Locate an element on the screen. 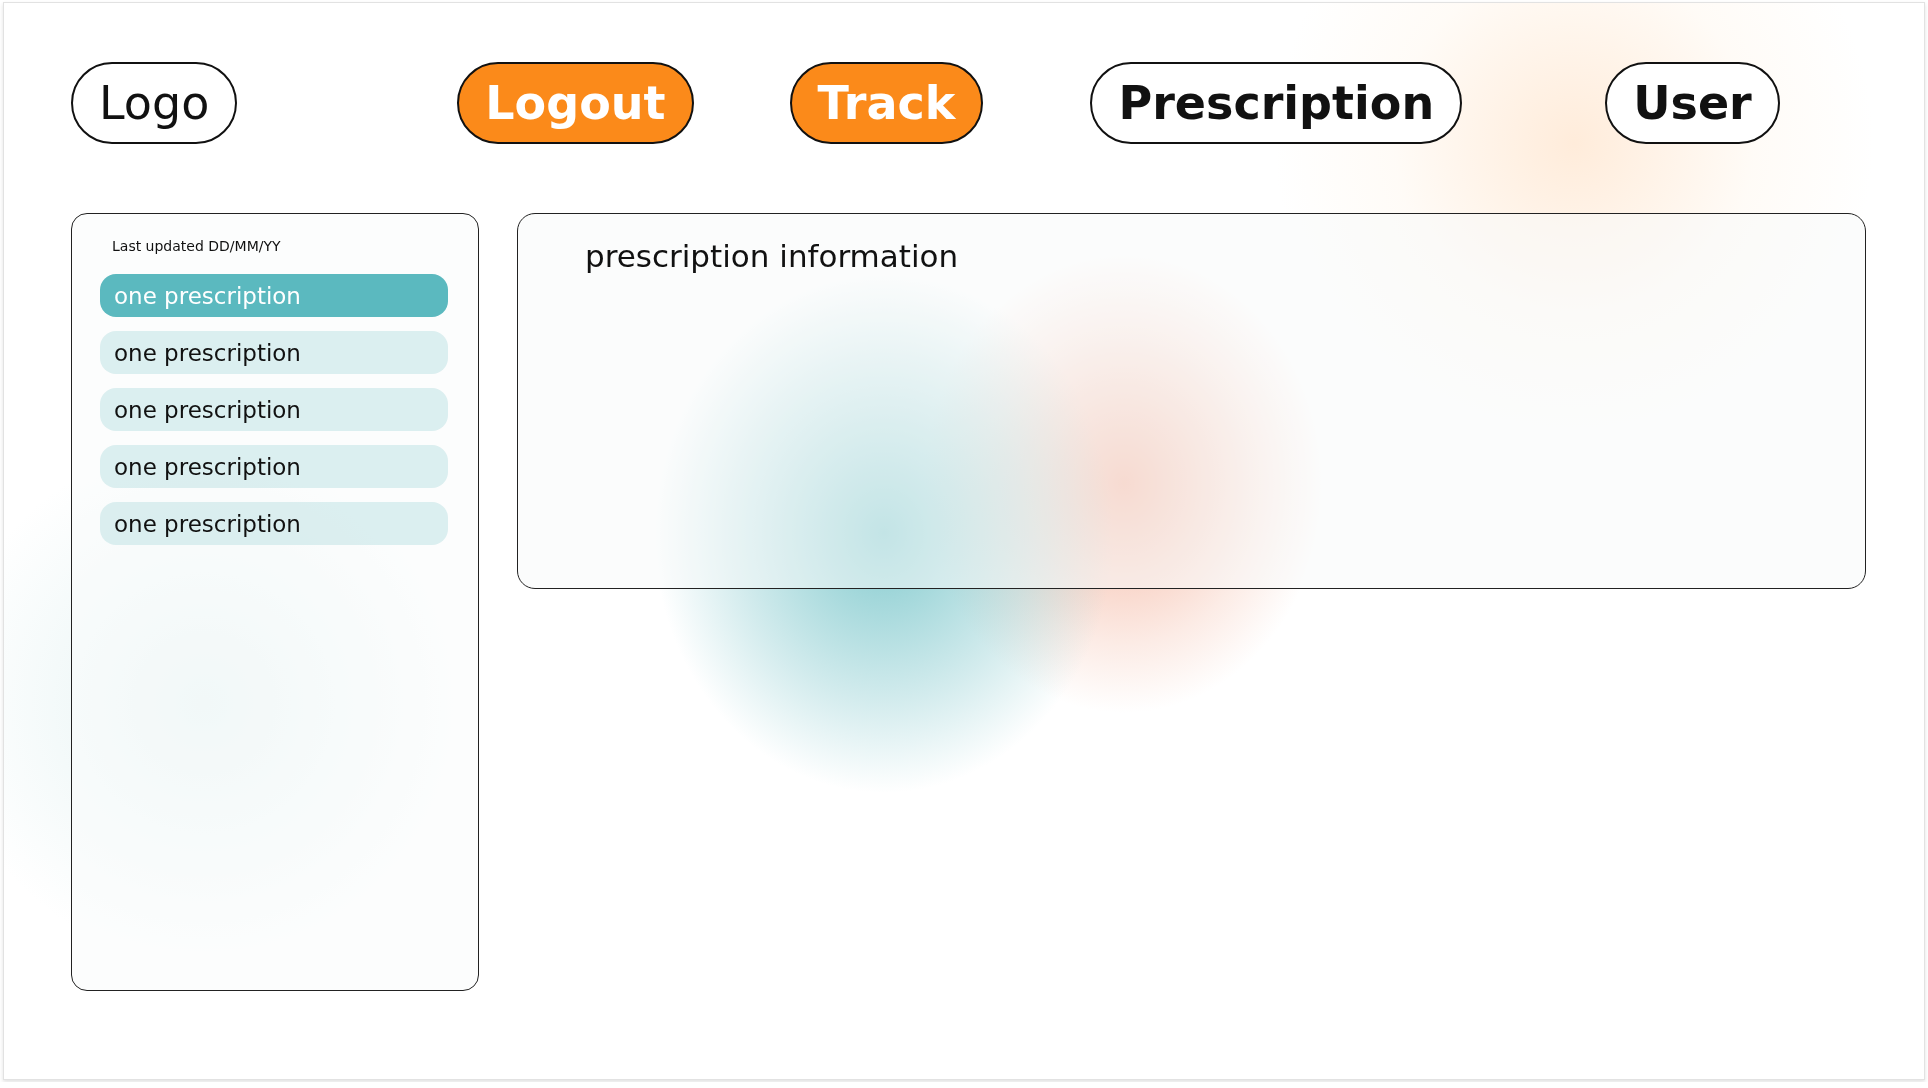 This screenshot has width=1928, height=1088. nav-button: User is located at coordinates (1692, 103).